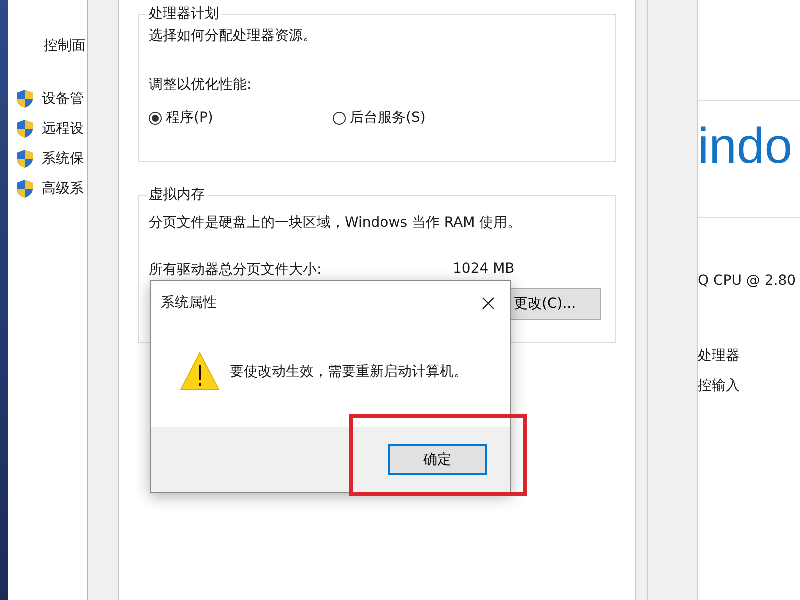 Image resolution: width=800 pixels, height=600 pixels. I want to click on info-text: 处理器, so click(719, 356).